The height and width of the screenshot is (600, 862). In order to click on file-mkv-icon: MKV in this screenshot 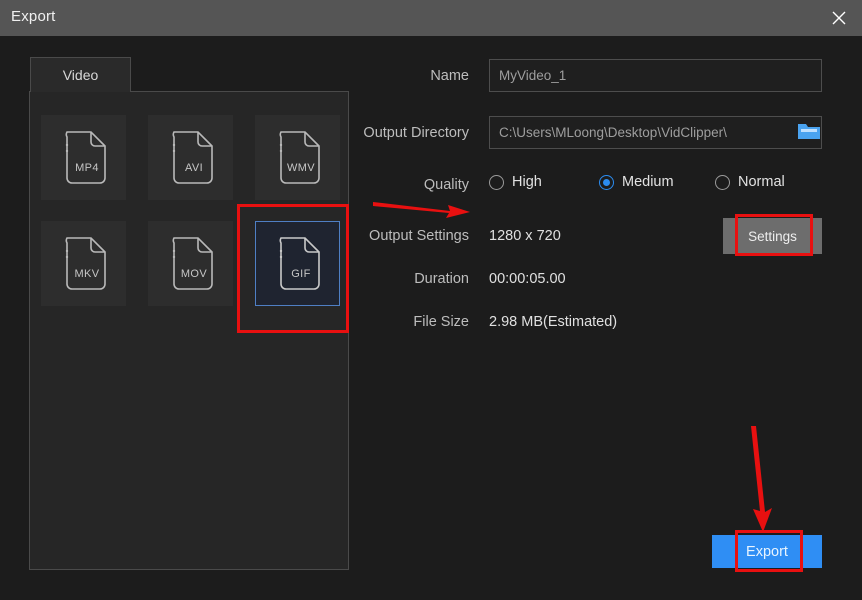, I will do `click(84, 264)`.